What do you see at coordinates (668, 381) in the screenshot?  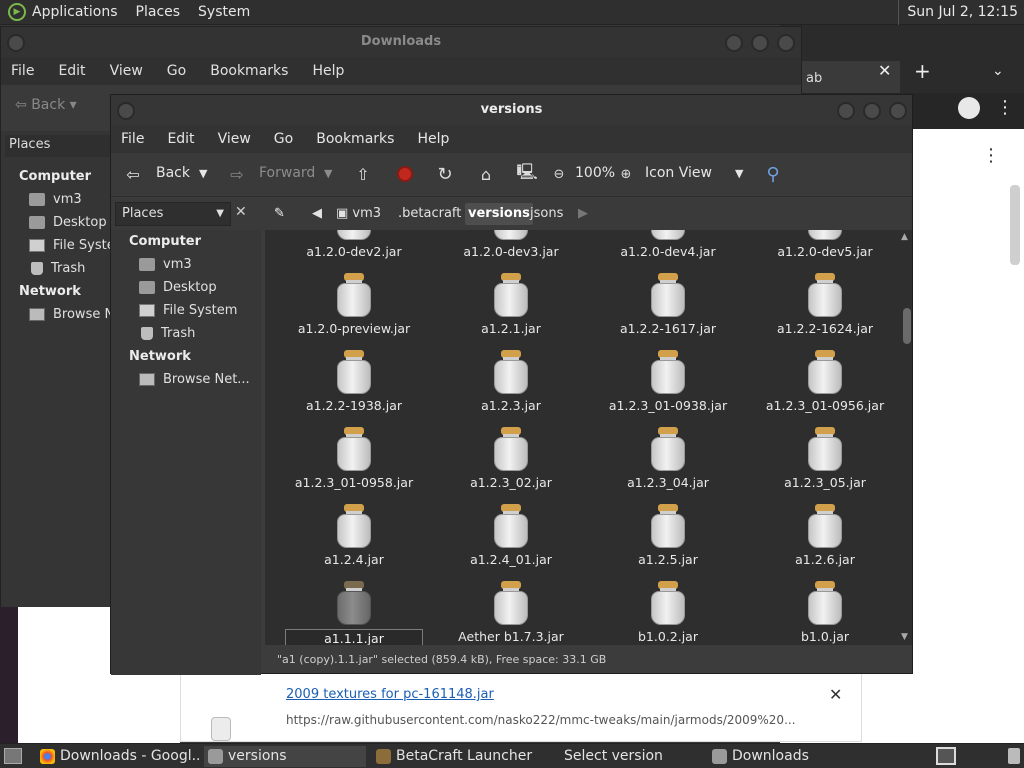 I see `file-item: a1.2.3_01-0938.jar` at bounding box center [668, 381].